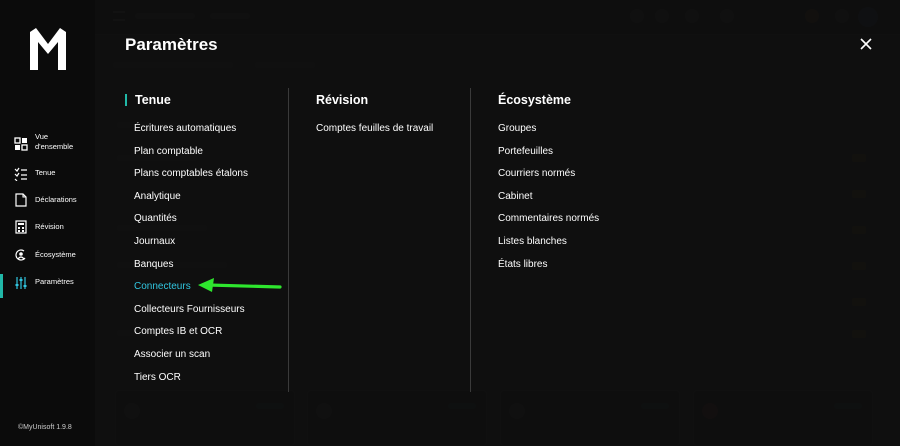  I want to click on menu-item-plans-comptables-etalons: Plans comptables étalons, so click(191, 178).